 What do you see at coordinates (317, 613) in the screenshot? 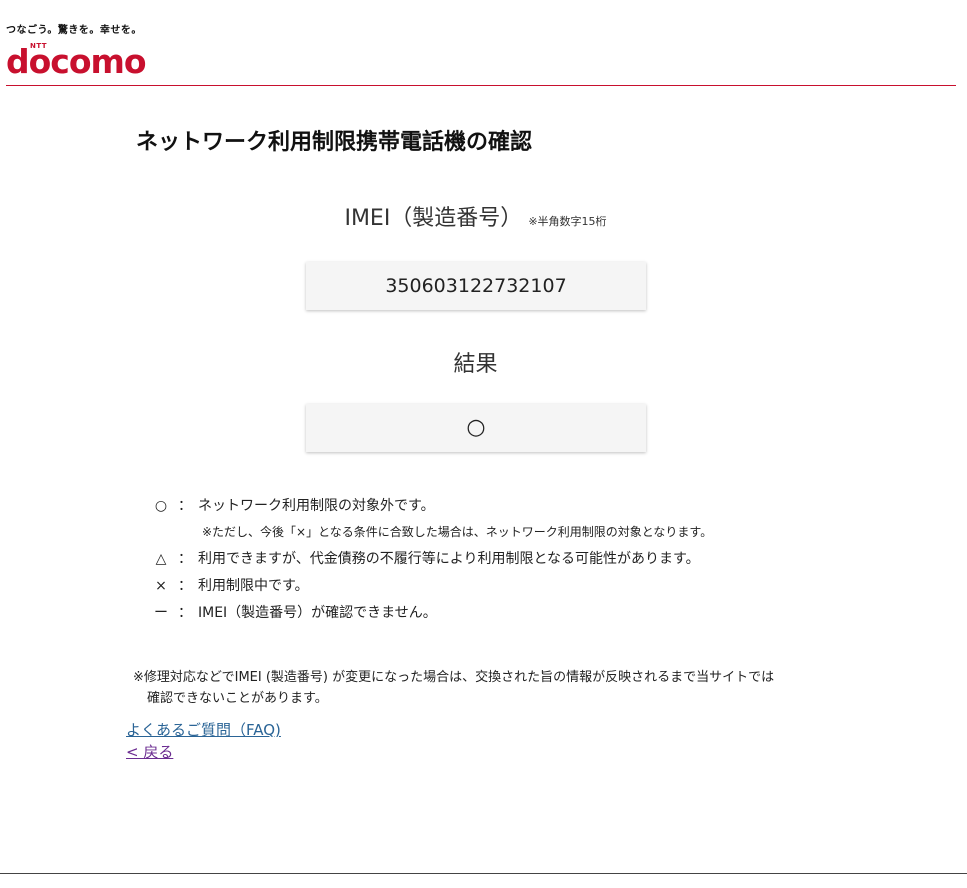
I see `legend-text: IMEI（製造番号）が確認できません。` at bounding box center [317, 613].